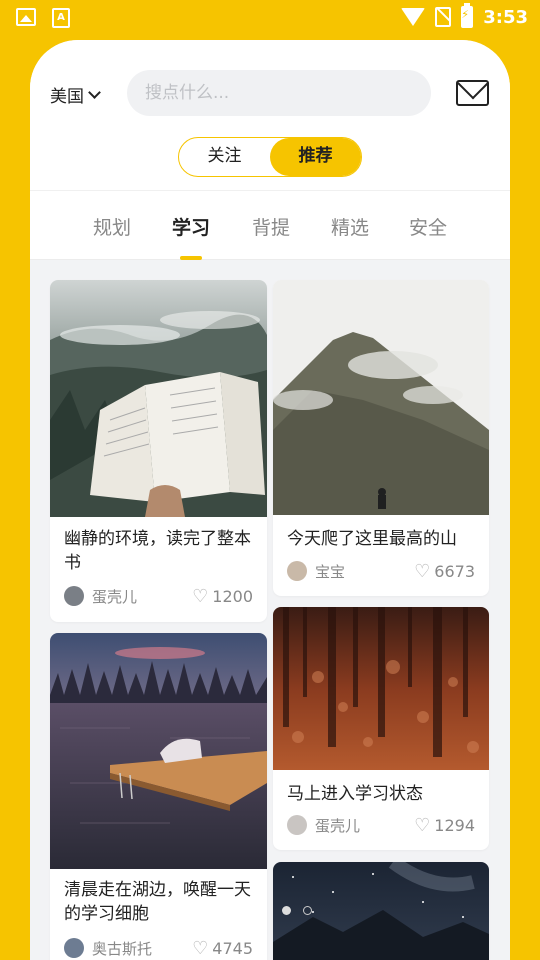 The image size is (540, 960). What do you see at coordinates (315, 157) in the screenshot?
I see `recommend-toggle-button: 推荐` at bounding box center [315, 157].